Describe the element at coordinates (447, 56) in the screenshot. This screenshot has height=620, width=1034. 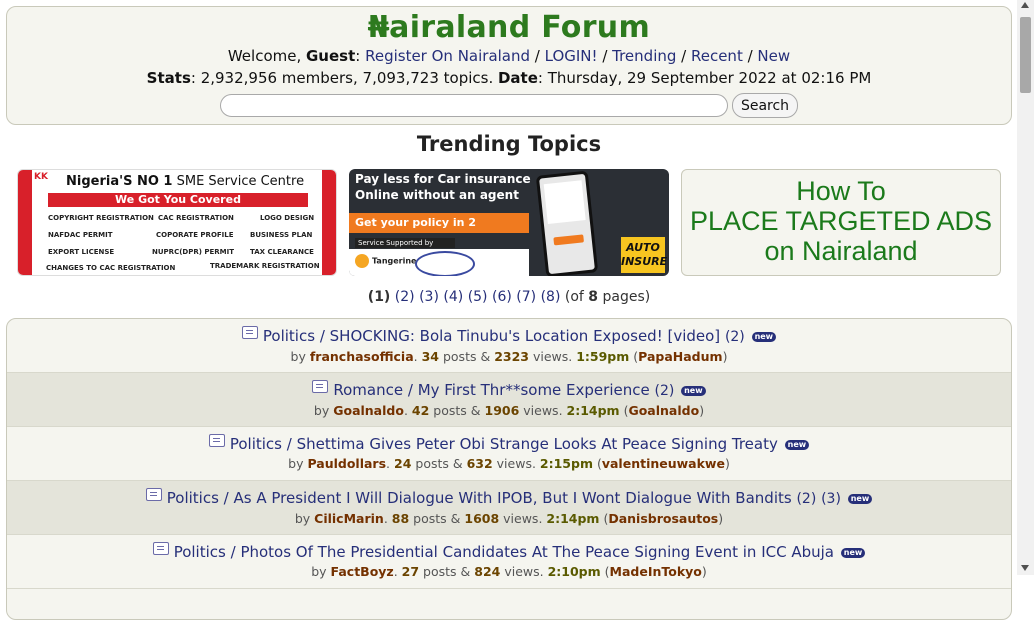
I see `register-link: Register On Nairaland` at that location.